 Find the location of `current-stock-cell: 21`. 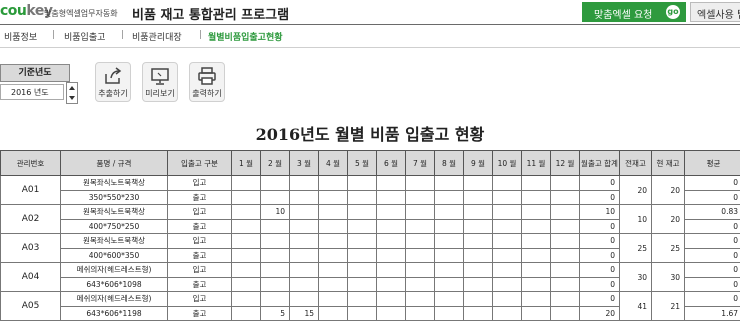

current-stock-cell: 21 is located at coordinates (668, 306).